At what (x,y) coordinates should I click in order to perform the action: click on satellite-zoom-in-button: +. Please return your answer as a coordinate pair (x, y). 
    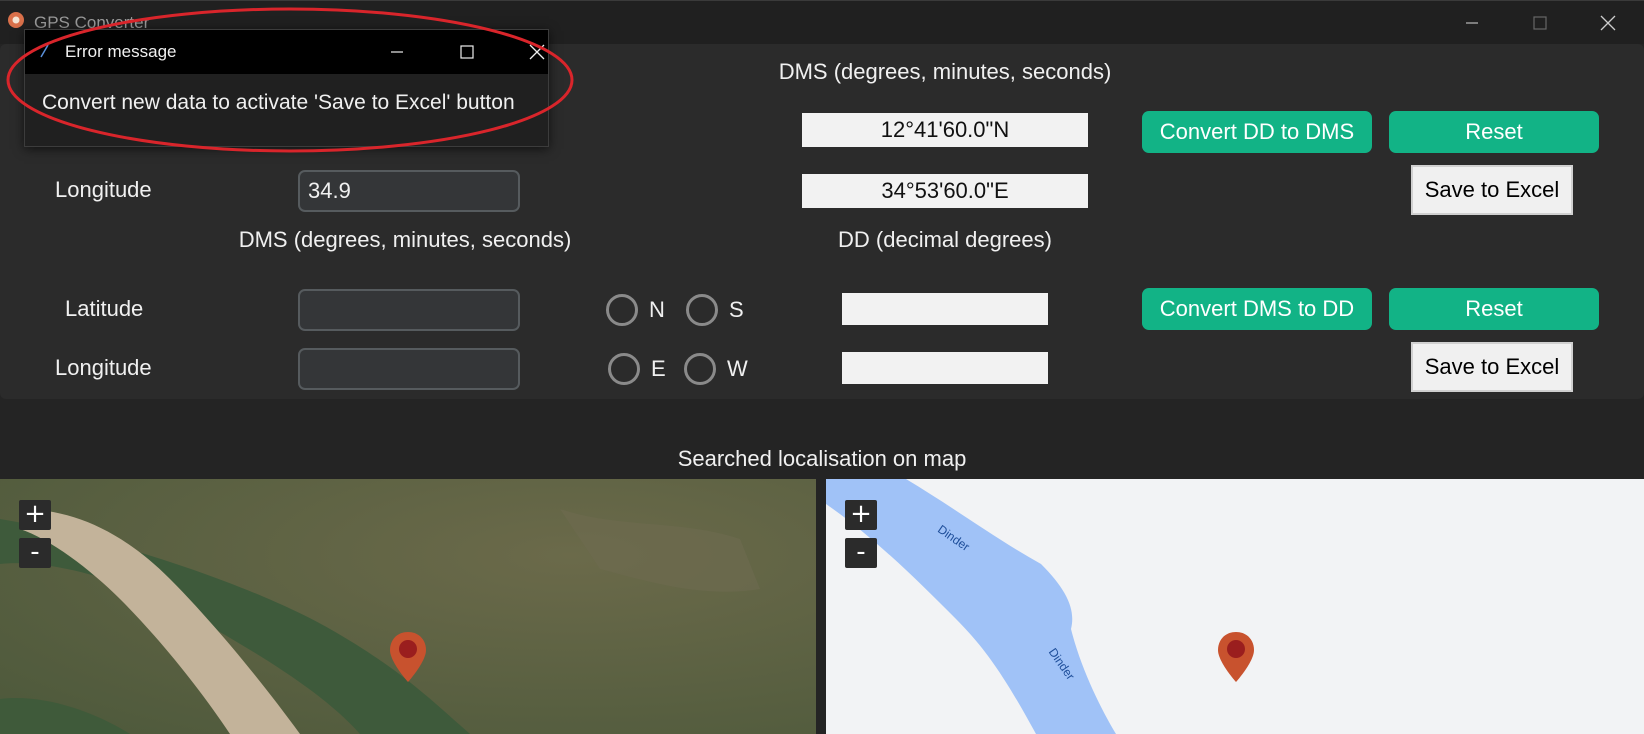
    Looking at the image, I should click on (35, 515).